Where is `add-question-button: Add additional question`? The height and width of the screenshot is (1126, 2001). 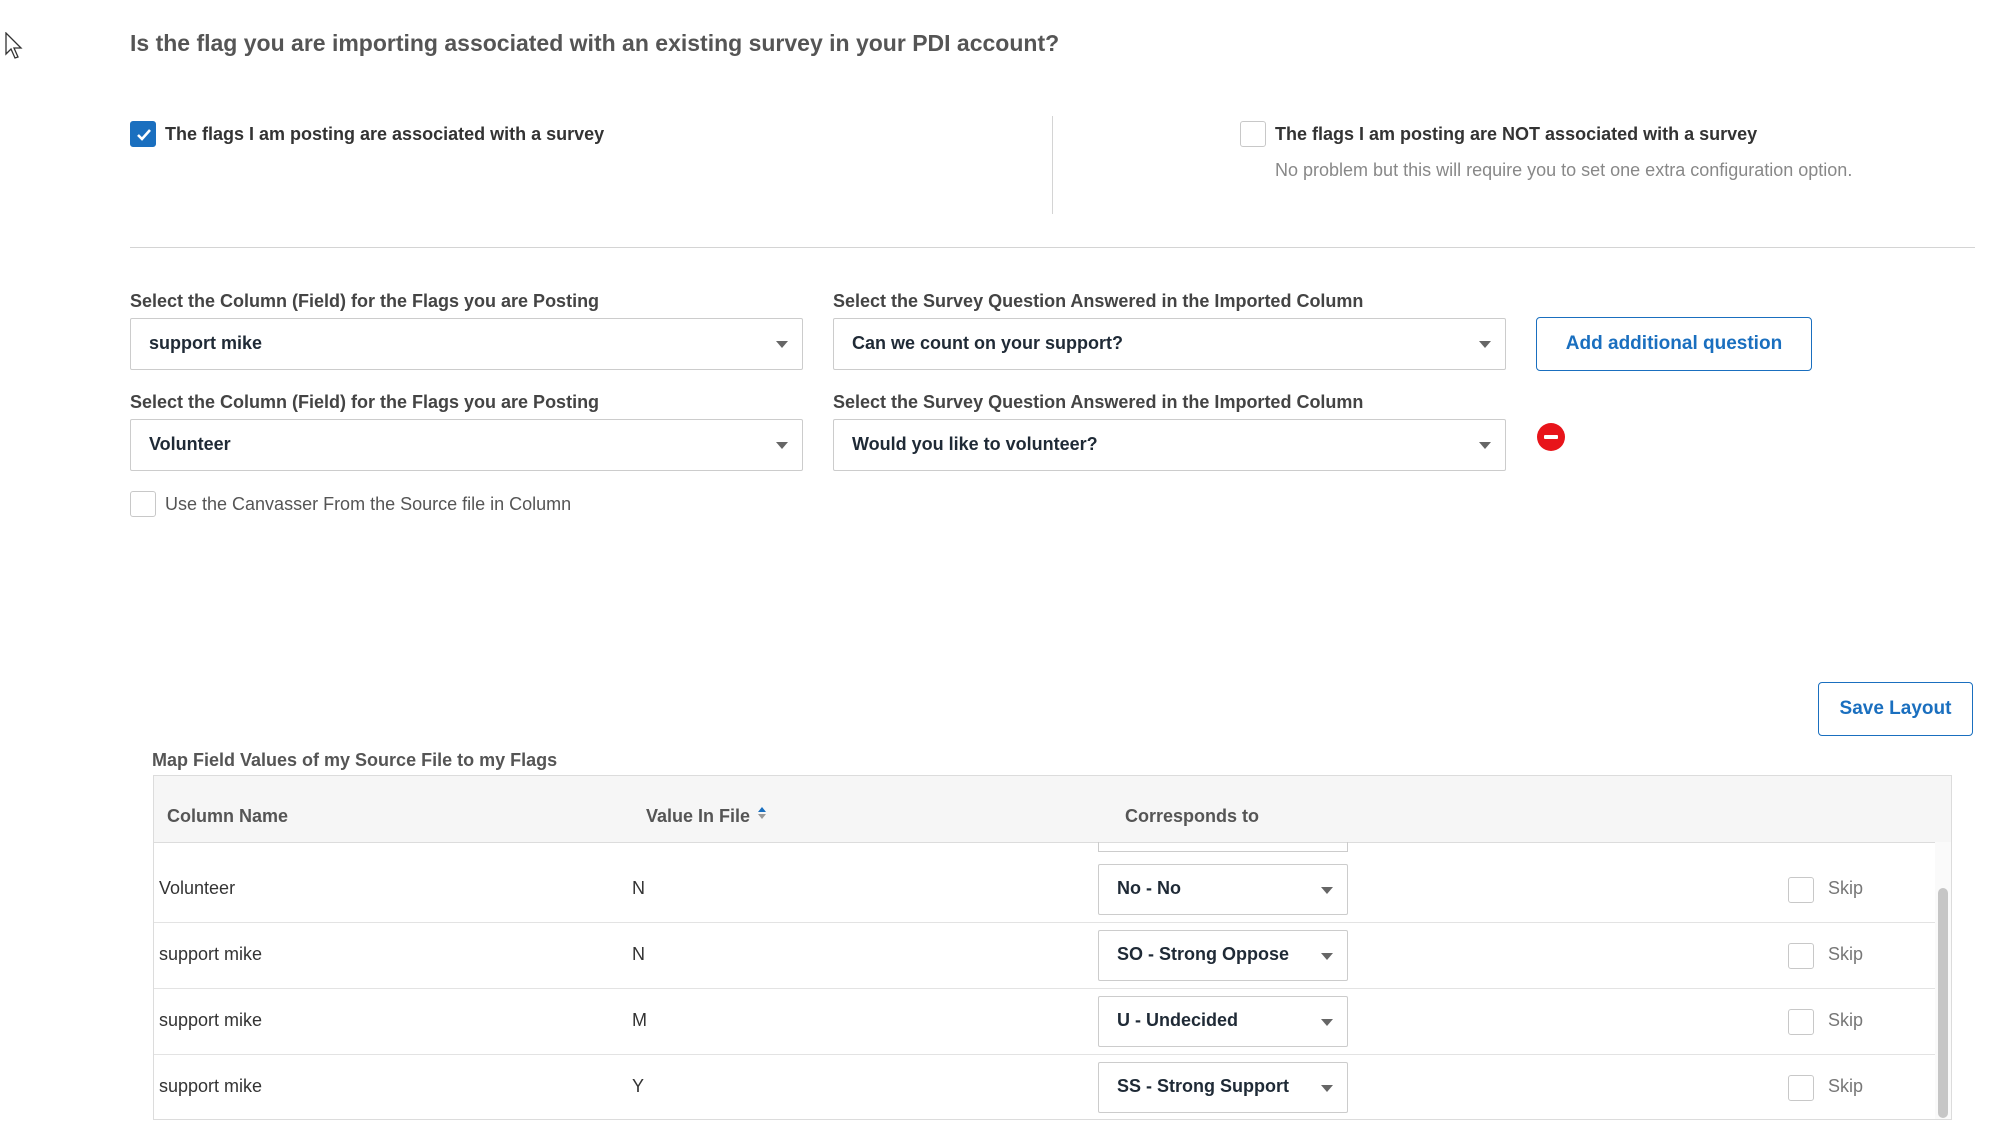
add-question-button: Add additional question is located at coordinates (1674, 344).